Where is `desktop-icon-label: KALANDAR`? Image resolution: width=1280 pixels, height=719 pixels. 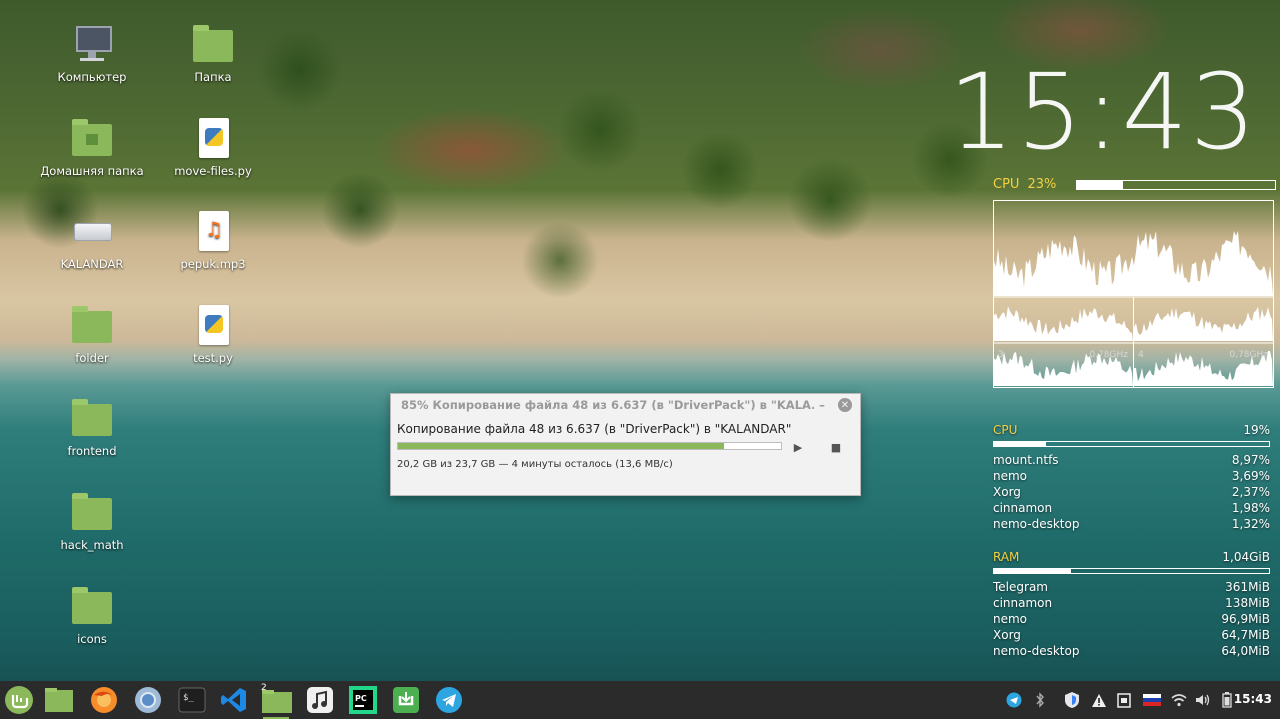 desktop-icon-label: KALANDAR is located at coordinates (92, 264).